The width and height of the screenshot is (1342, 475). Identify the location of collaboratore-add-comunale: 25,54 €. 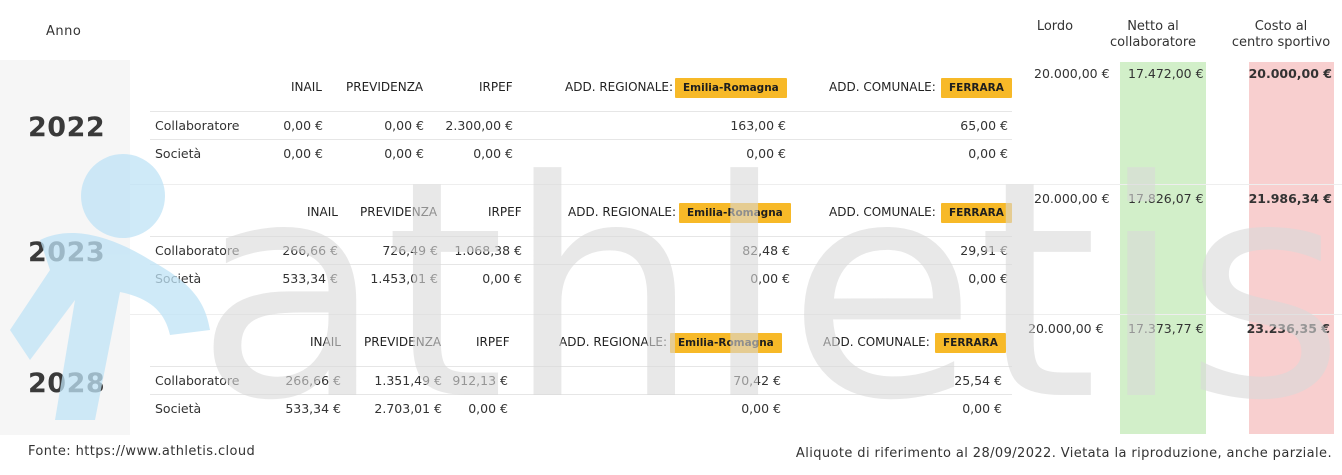
(978, 380).